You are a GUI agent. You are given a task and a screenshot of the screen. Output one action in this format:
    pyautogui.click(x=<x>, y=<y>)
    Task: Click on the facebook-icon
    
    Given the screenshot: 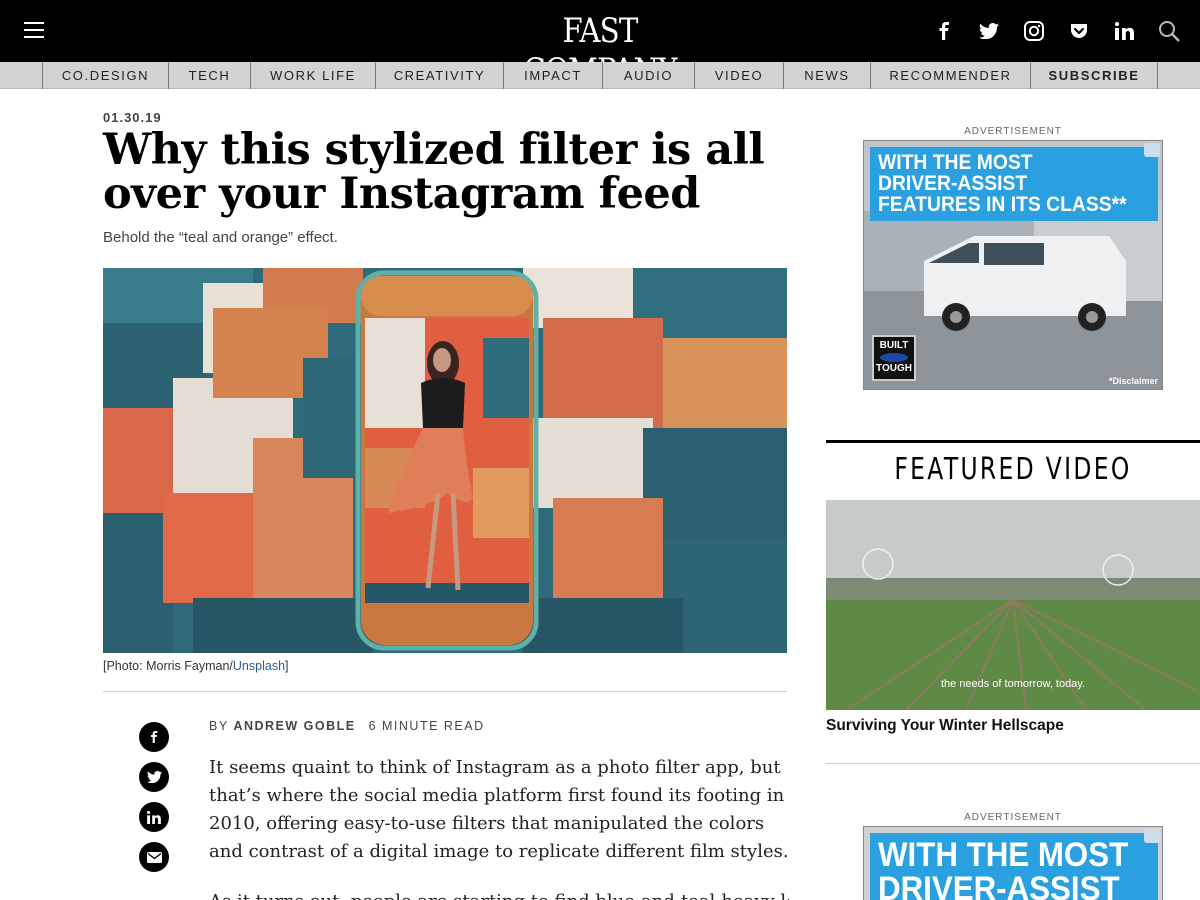 What is the action you would take?
    pyautogui.click(x=944, y=31)
    